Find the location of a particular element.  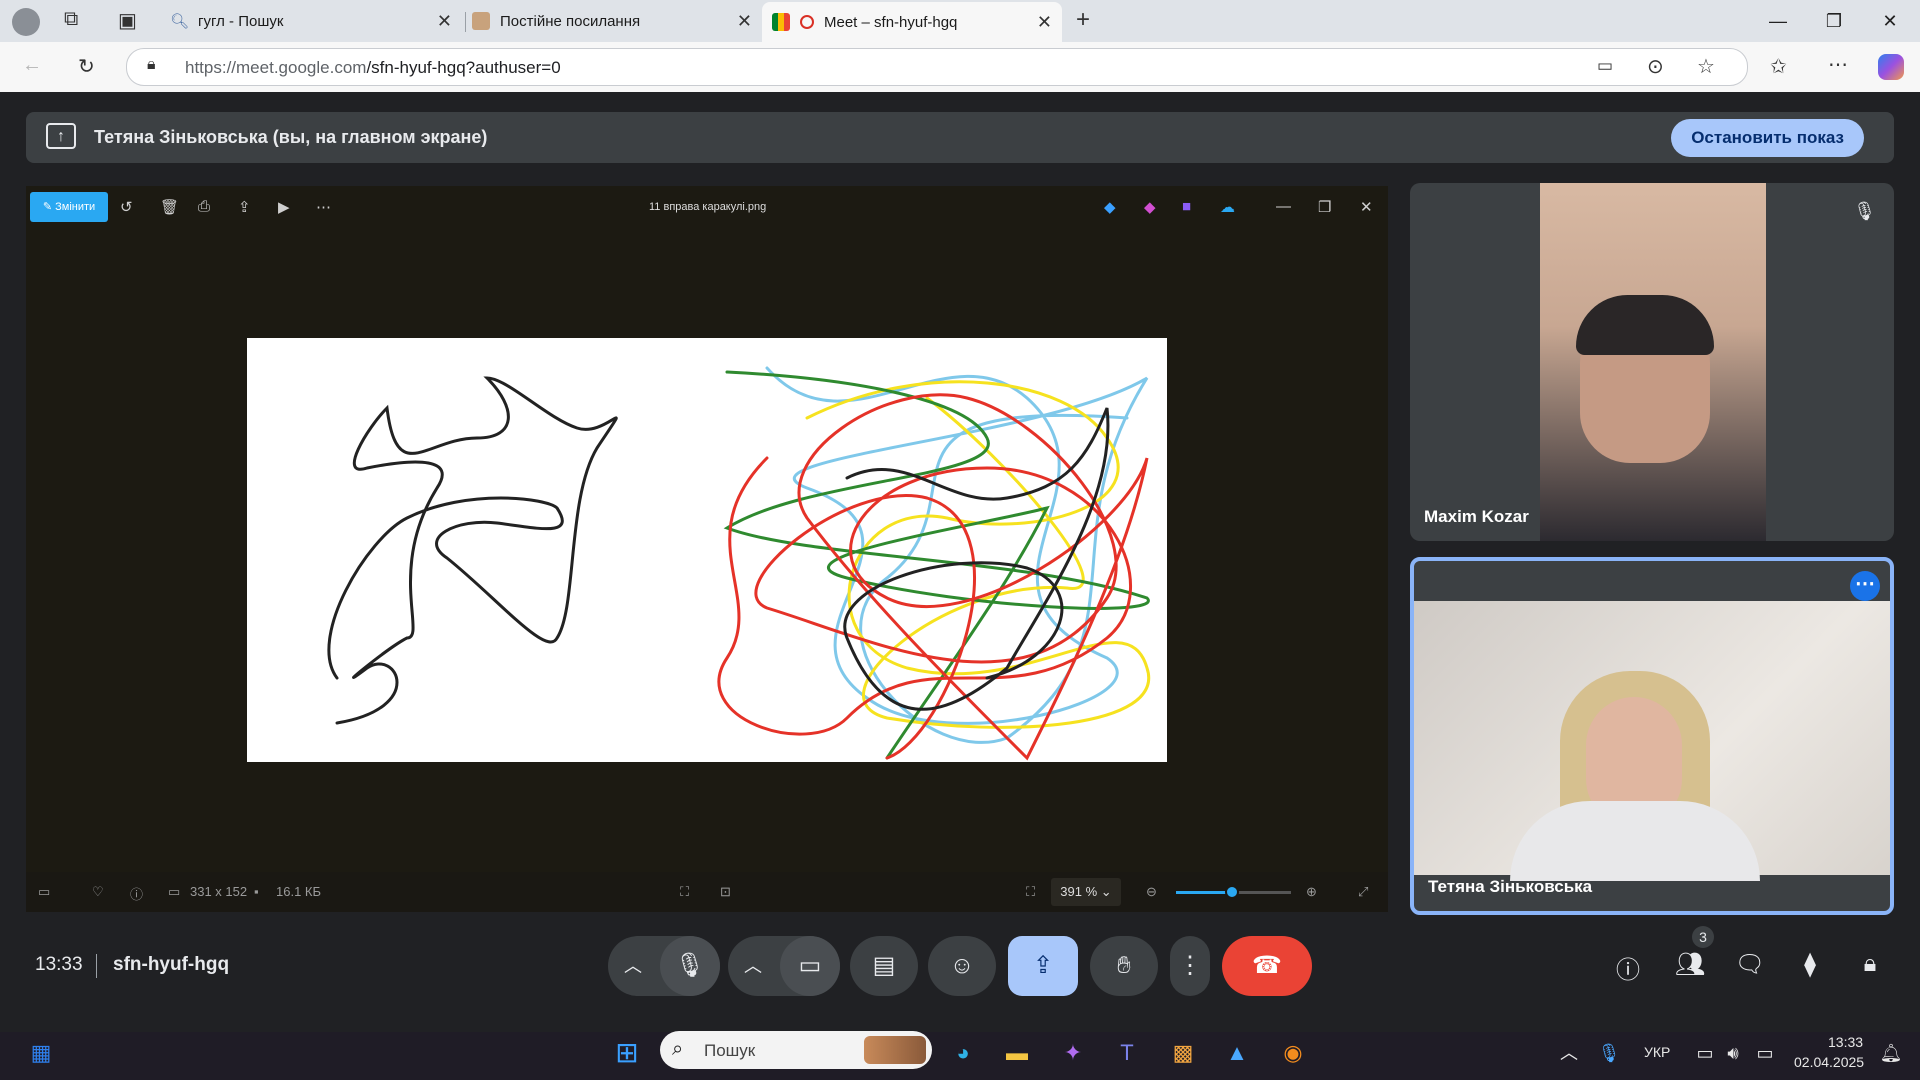

crop-select-icon: ⛶ is located at coordinates (684, 892).